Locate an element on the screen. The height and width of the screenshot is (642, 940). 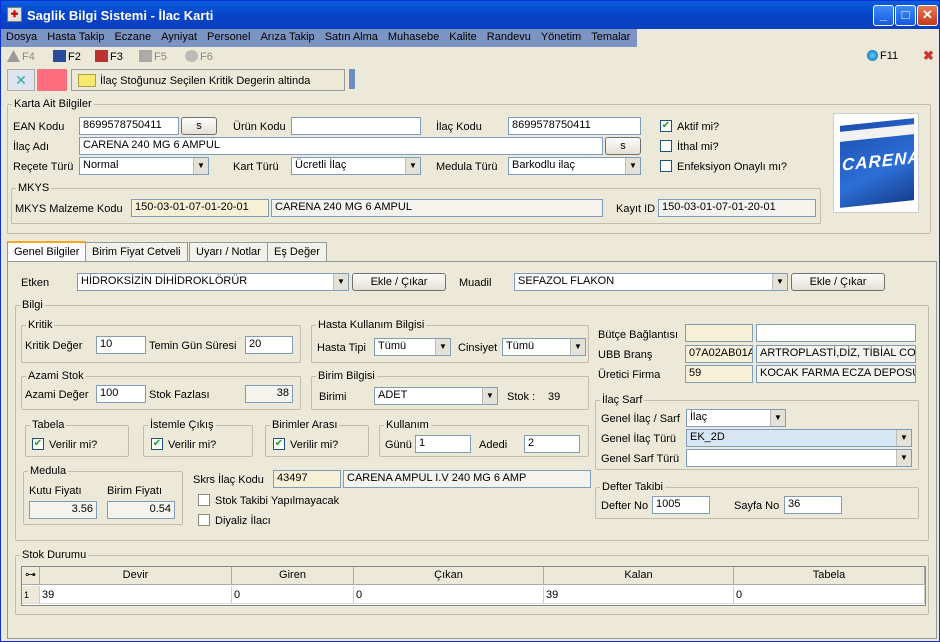
butce-code-input is located at coordinates (719, 333).